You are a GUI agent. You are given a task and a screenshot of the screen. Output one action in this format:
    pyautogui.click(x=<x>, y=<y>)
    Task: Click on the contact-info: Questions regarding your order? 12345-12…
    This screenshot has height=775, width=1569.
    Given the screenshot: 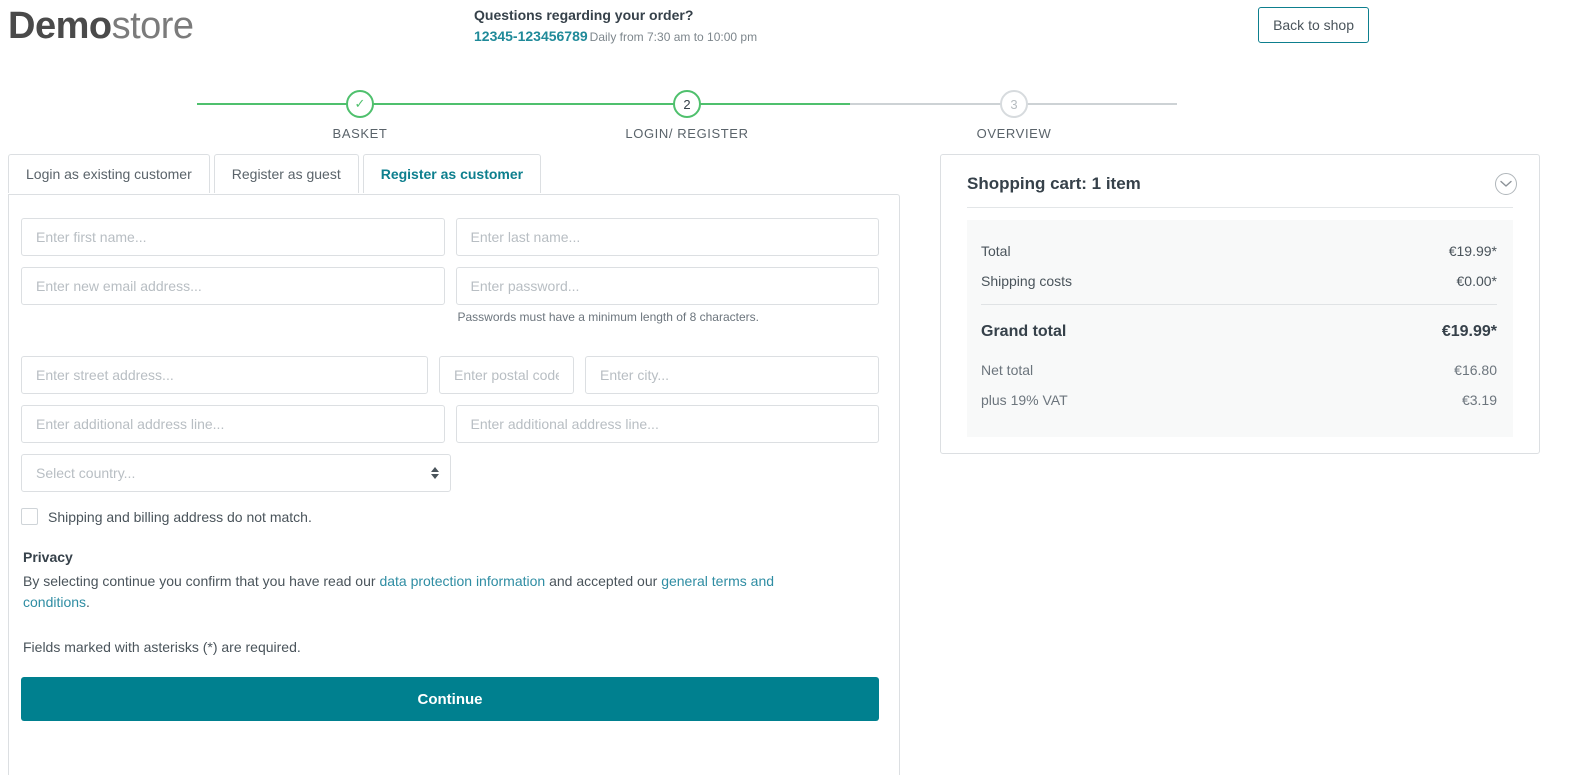 What is the action you would take?
    pyautogui.click(x=615, y=25)
    